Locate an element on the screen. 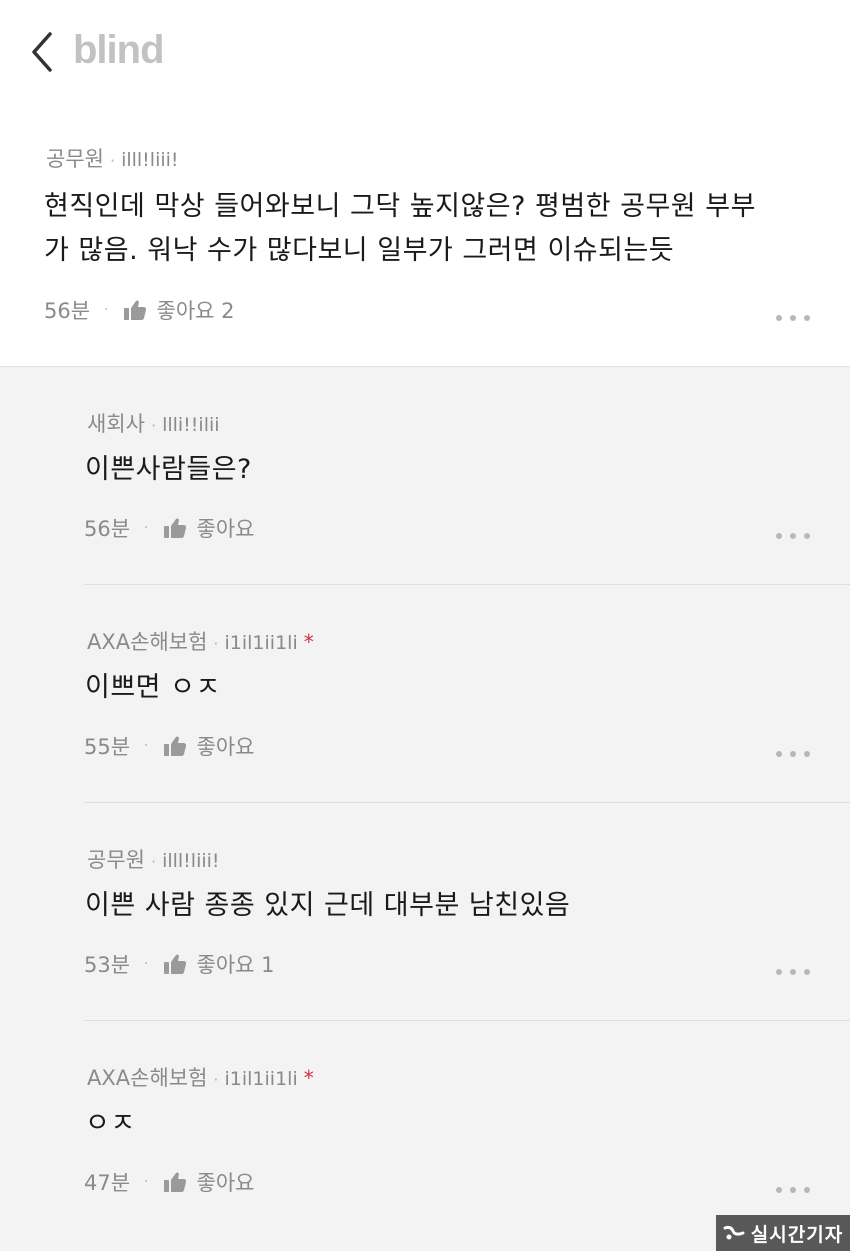 Image resolution: width=850 pixels, height=1251 pixels. reply-text: 이쁘면 ㅇㅈ is located at coordinates (153, 687).